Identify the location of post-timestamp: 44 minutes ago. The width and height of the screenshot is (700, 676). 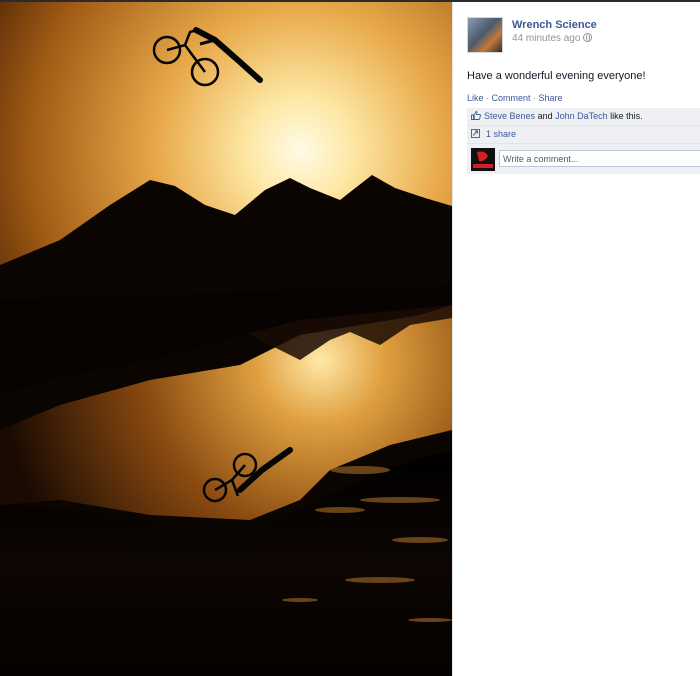
(552, 38).